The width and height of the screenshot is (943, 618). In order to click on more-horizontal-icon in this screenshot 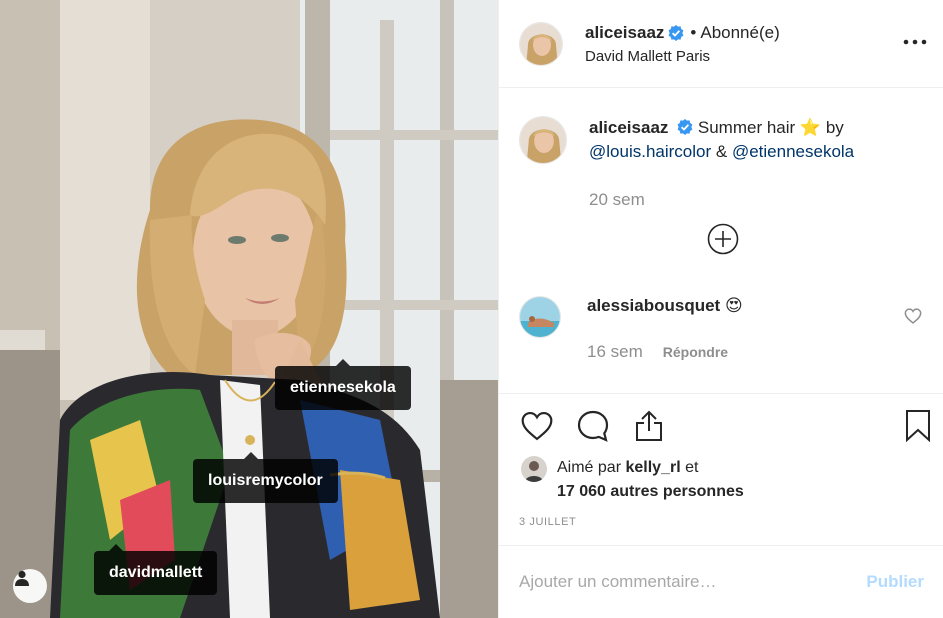, I will do `click(915, 42)`.